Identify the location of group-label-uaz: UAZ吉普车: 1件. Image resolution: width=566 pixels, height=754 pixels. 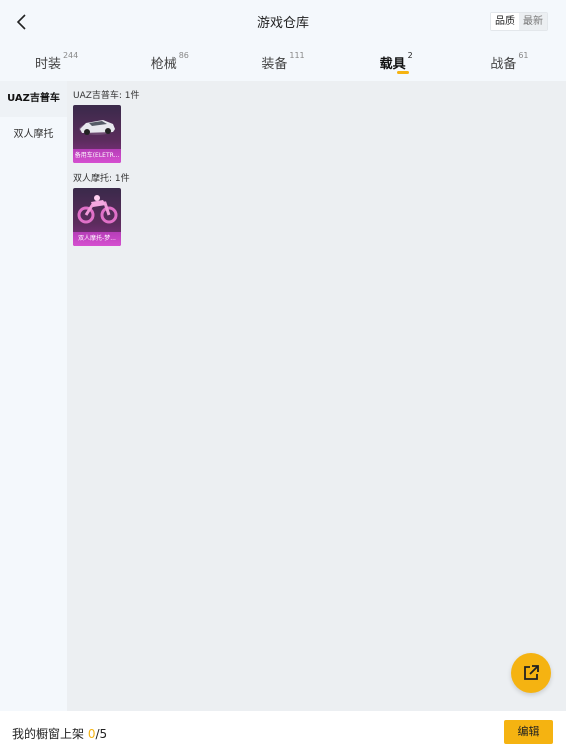
(106, 96).